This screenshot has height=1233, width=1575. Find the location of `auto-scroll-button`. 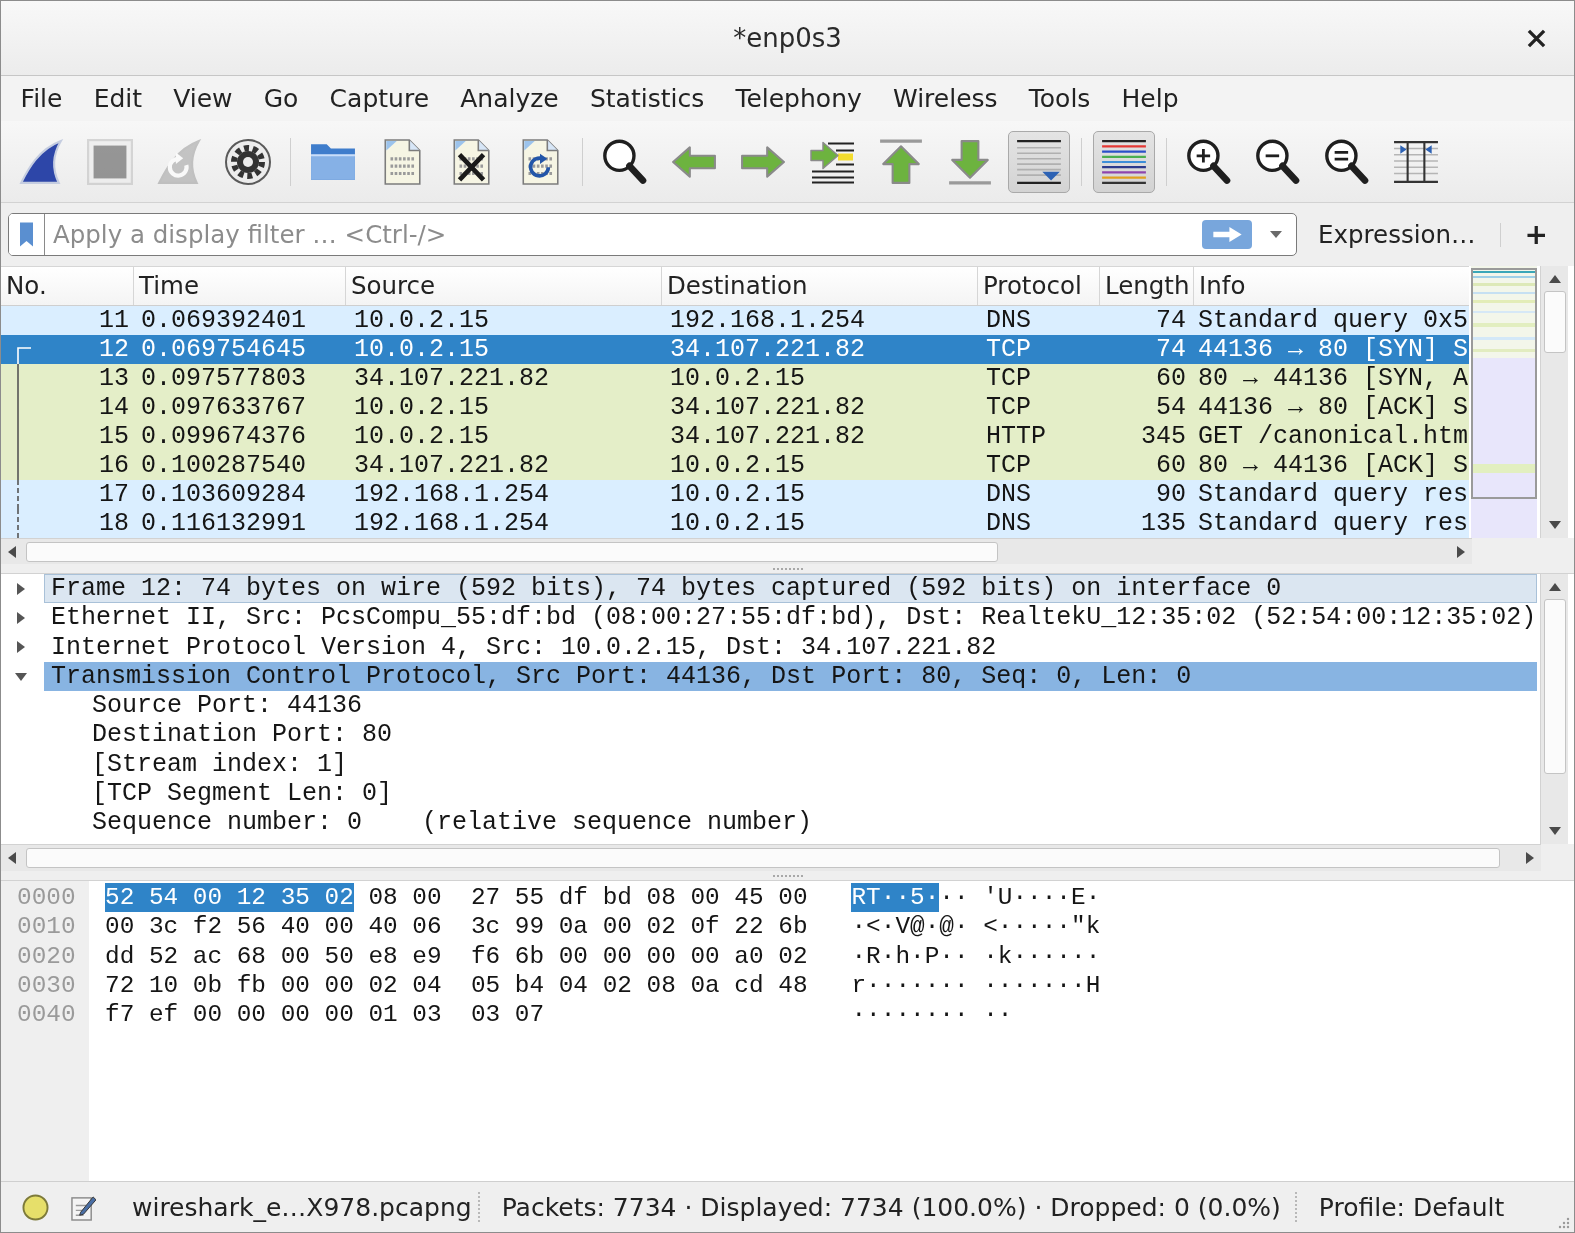

auto-scroll-button is located at coordinates (1039, 161).